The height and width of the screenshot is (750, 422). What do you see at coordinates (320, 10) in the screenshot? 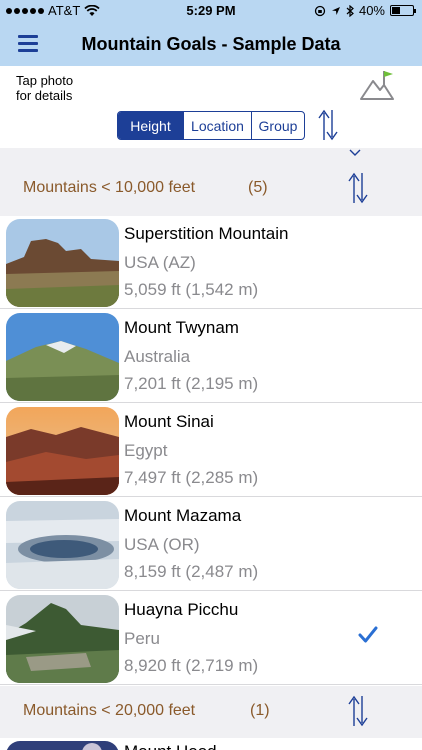
I see `orientation-lock-icon` at bounding box center [320, 10].